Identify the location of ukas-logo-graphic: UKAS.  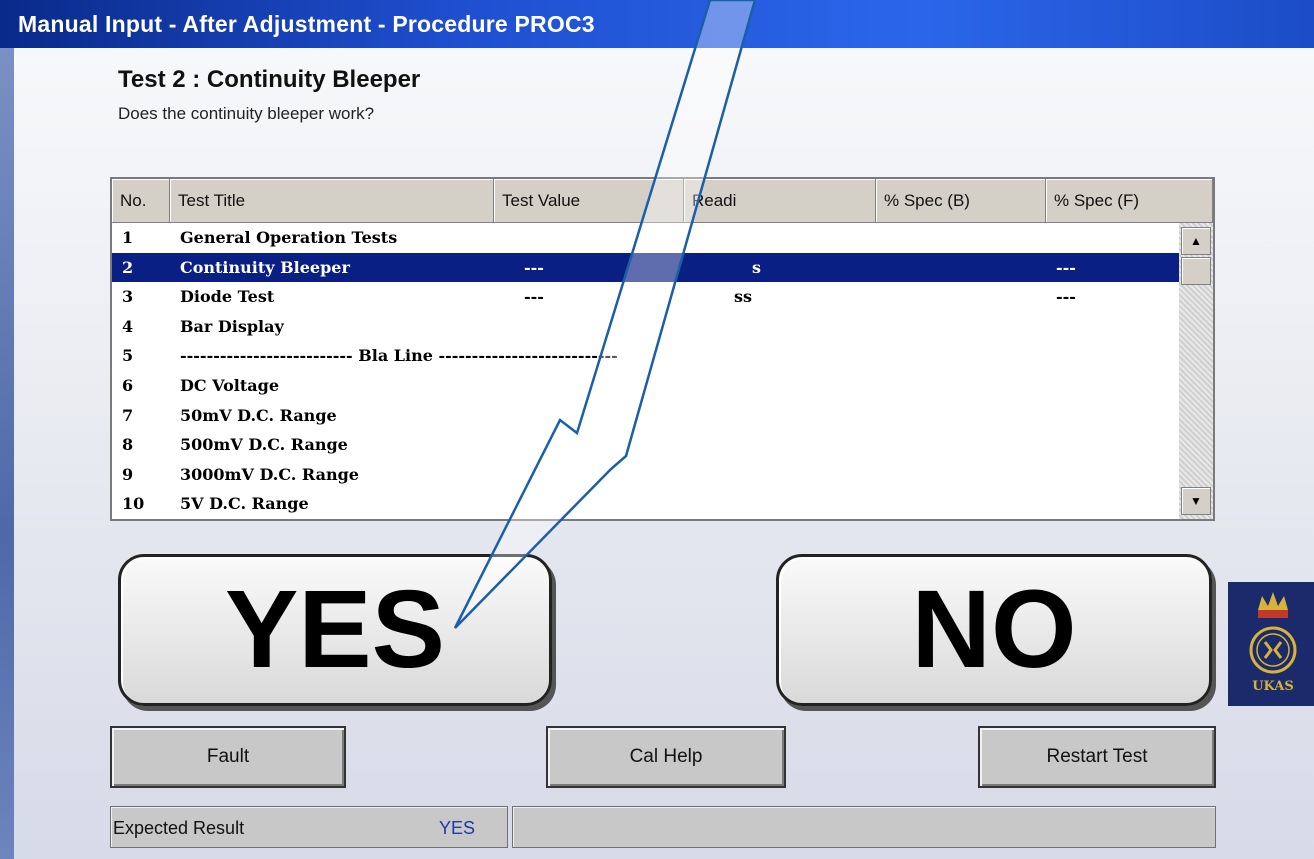
(1271, 644).